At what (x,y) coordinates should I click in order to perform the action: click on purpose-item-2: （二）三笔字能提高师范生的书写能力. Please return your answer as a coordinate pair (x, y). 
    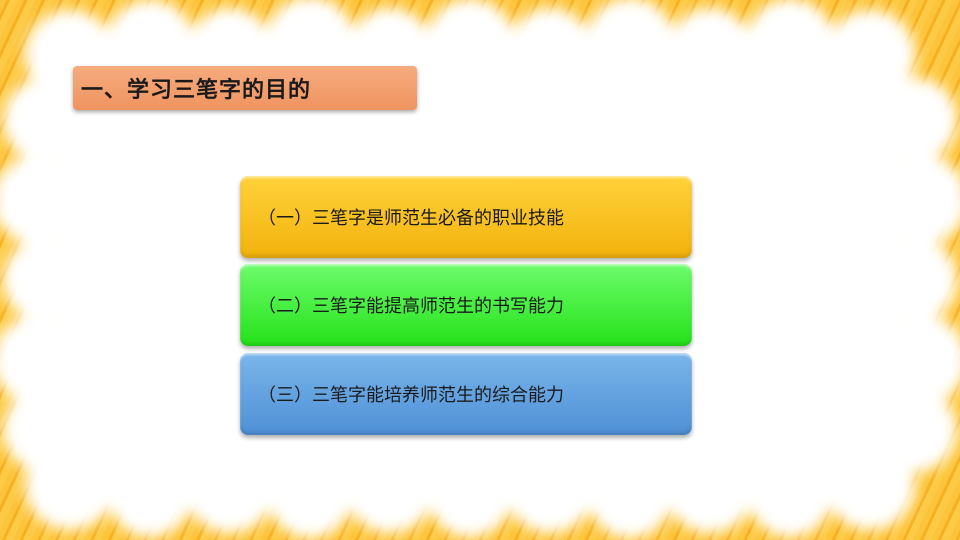
    Looking at the image, I should click on (466, 305).